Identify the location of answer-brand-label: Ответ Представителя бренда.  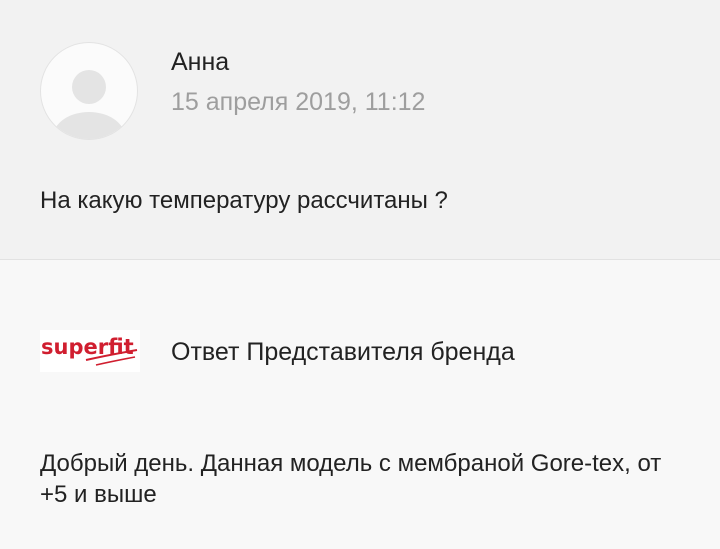
(343, 352).